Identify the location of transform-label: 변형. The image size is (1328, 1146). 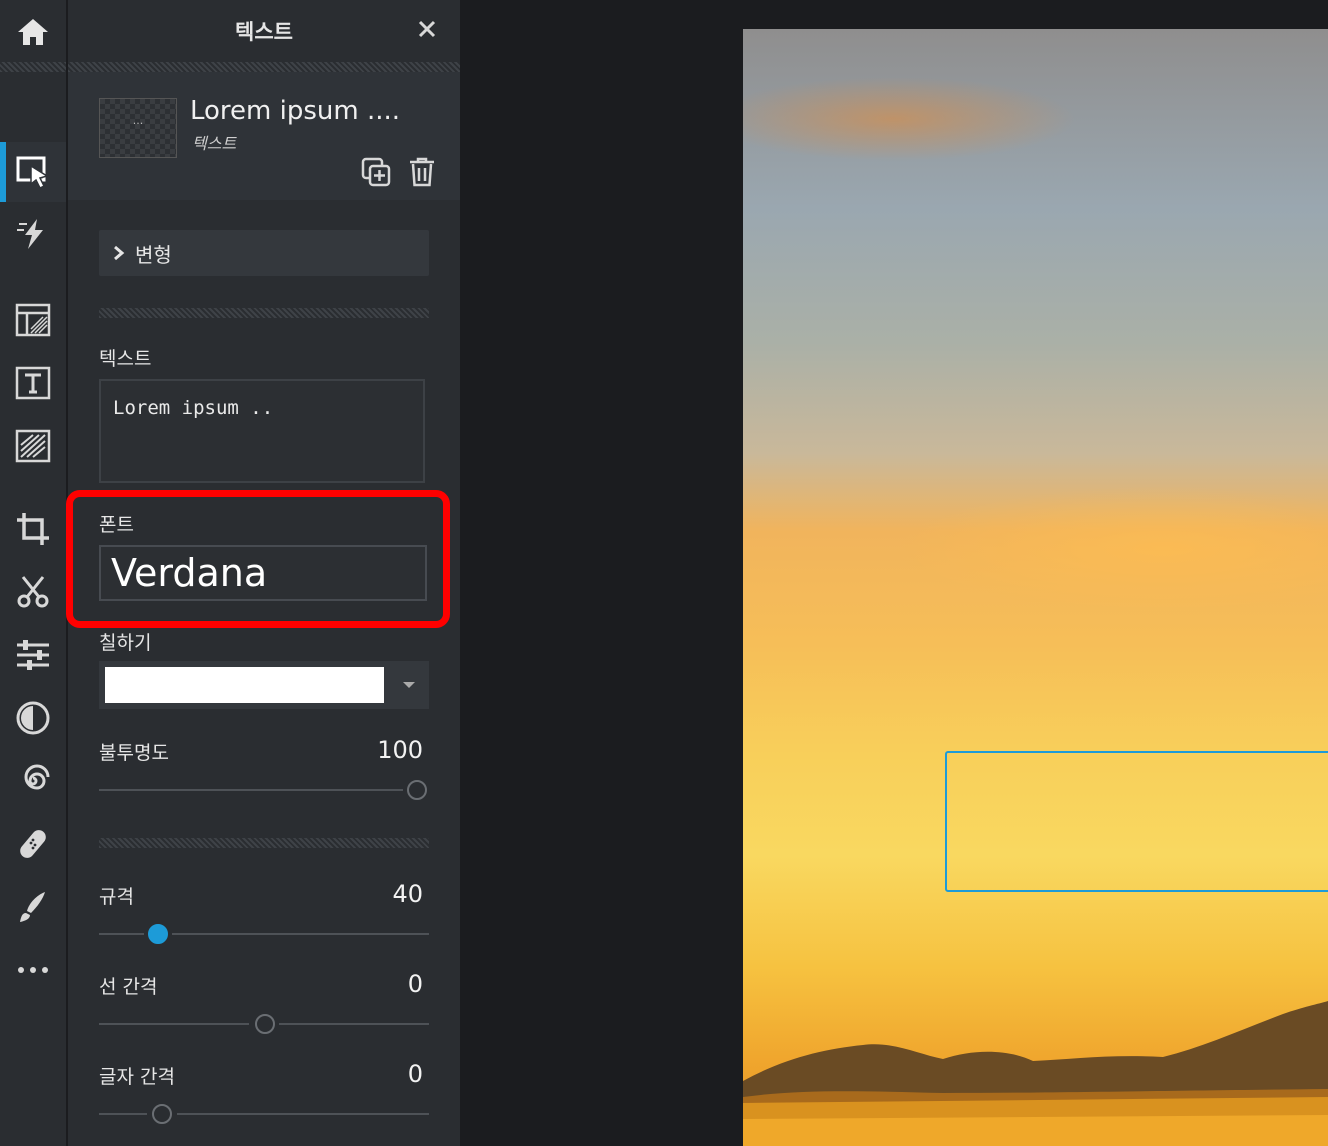
(153, 254).